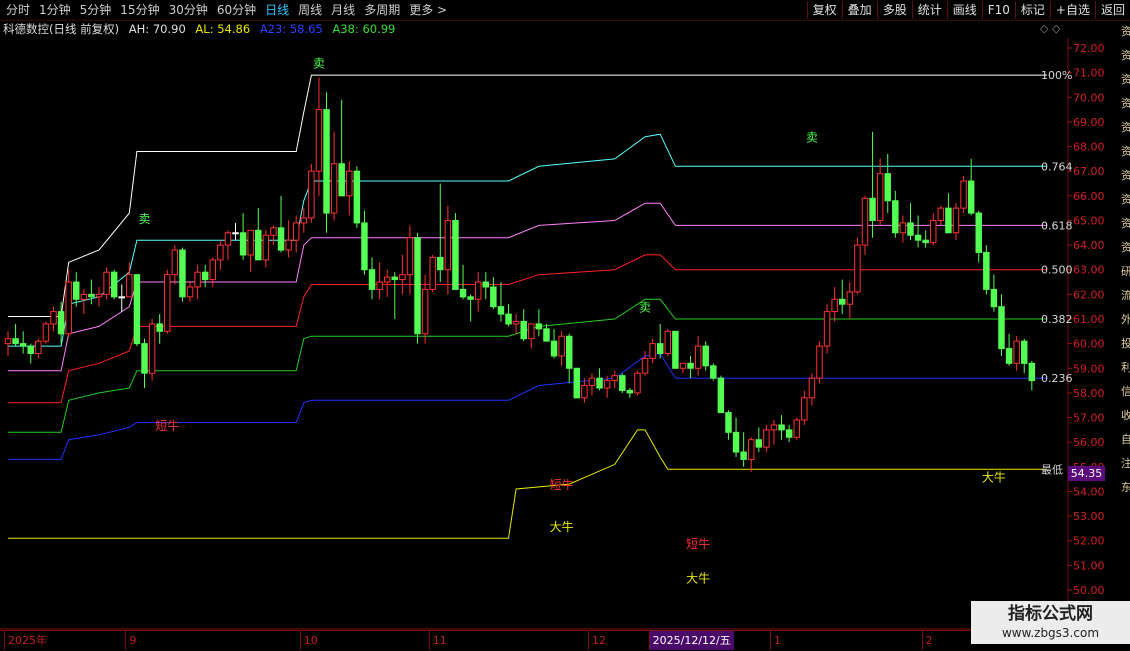 This screenshot has height=651, width=1130. What do you see at coordinates (1089, 73) in the screenshot?
I see `y-tick-label: 71.00` at bounding box center [1089, 73].